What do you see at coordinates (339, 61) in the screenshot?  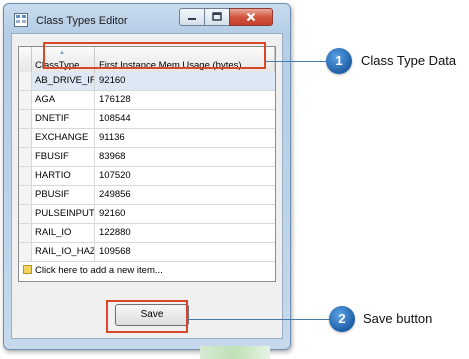 I see `callout-badge-1: 1` at bounding box center [339, 61].